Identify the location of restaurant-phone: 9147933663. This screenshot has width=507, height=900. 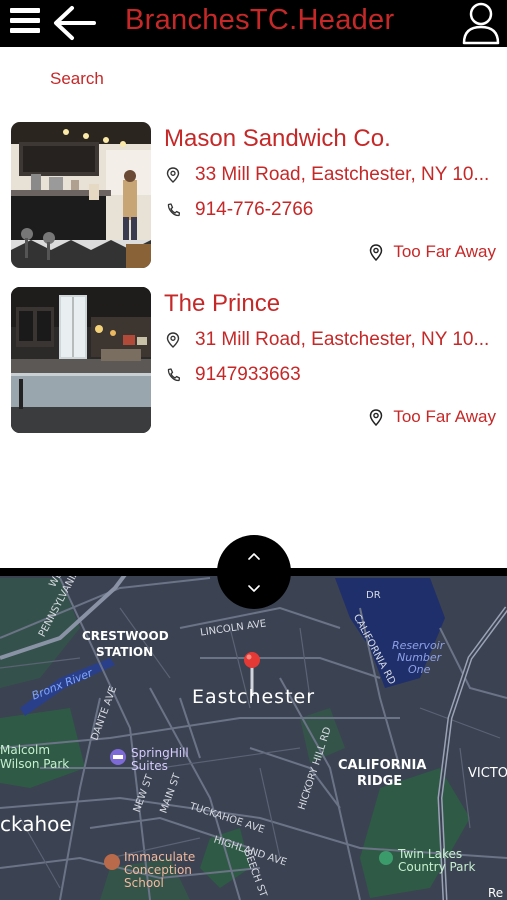
(248, 375).